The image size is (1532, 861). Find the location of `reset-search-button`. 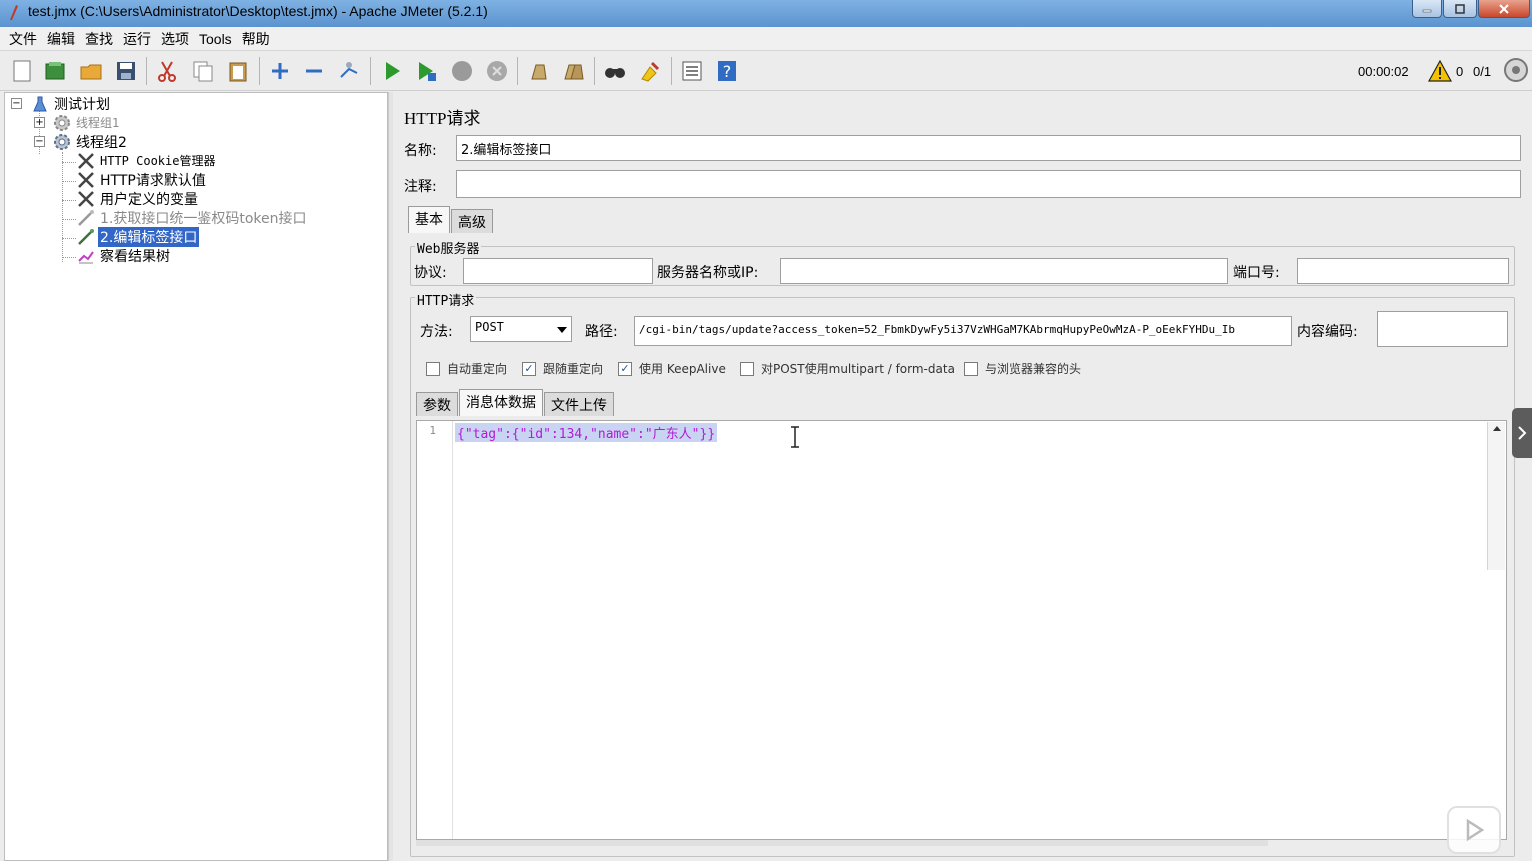

reset-search-button is located at coordinates (650, 71).